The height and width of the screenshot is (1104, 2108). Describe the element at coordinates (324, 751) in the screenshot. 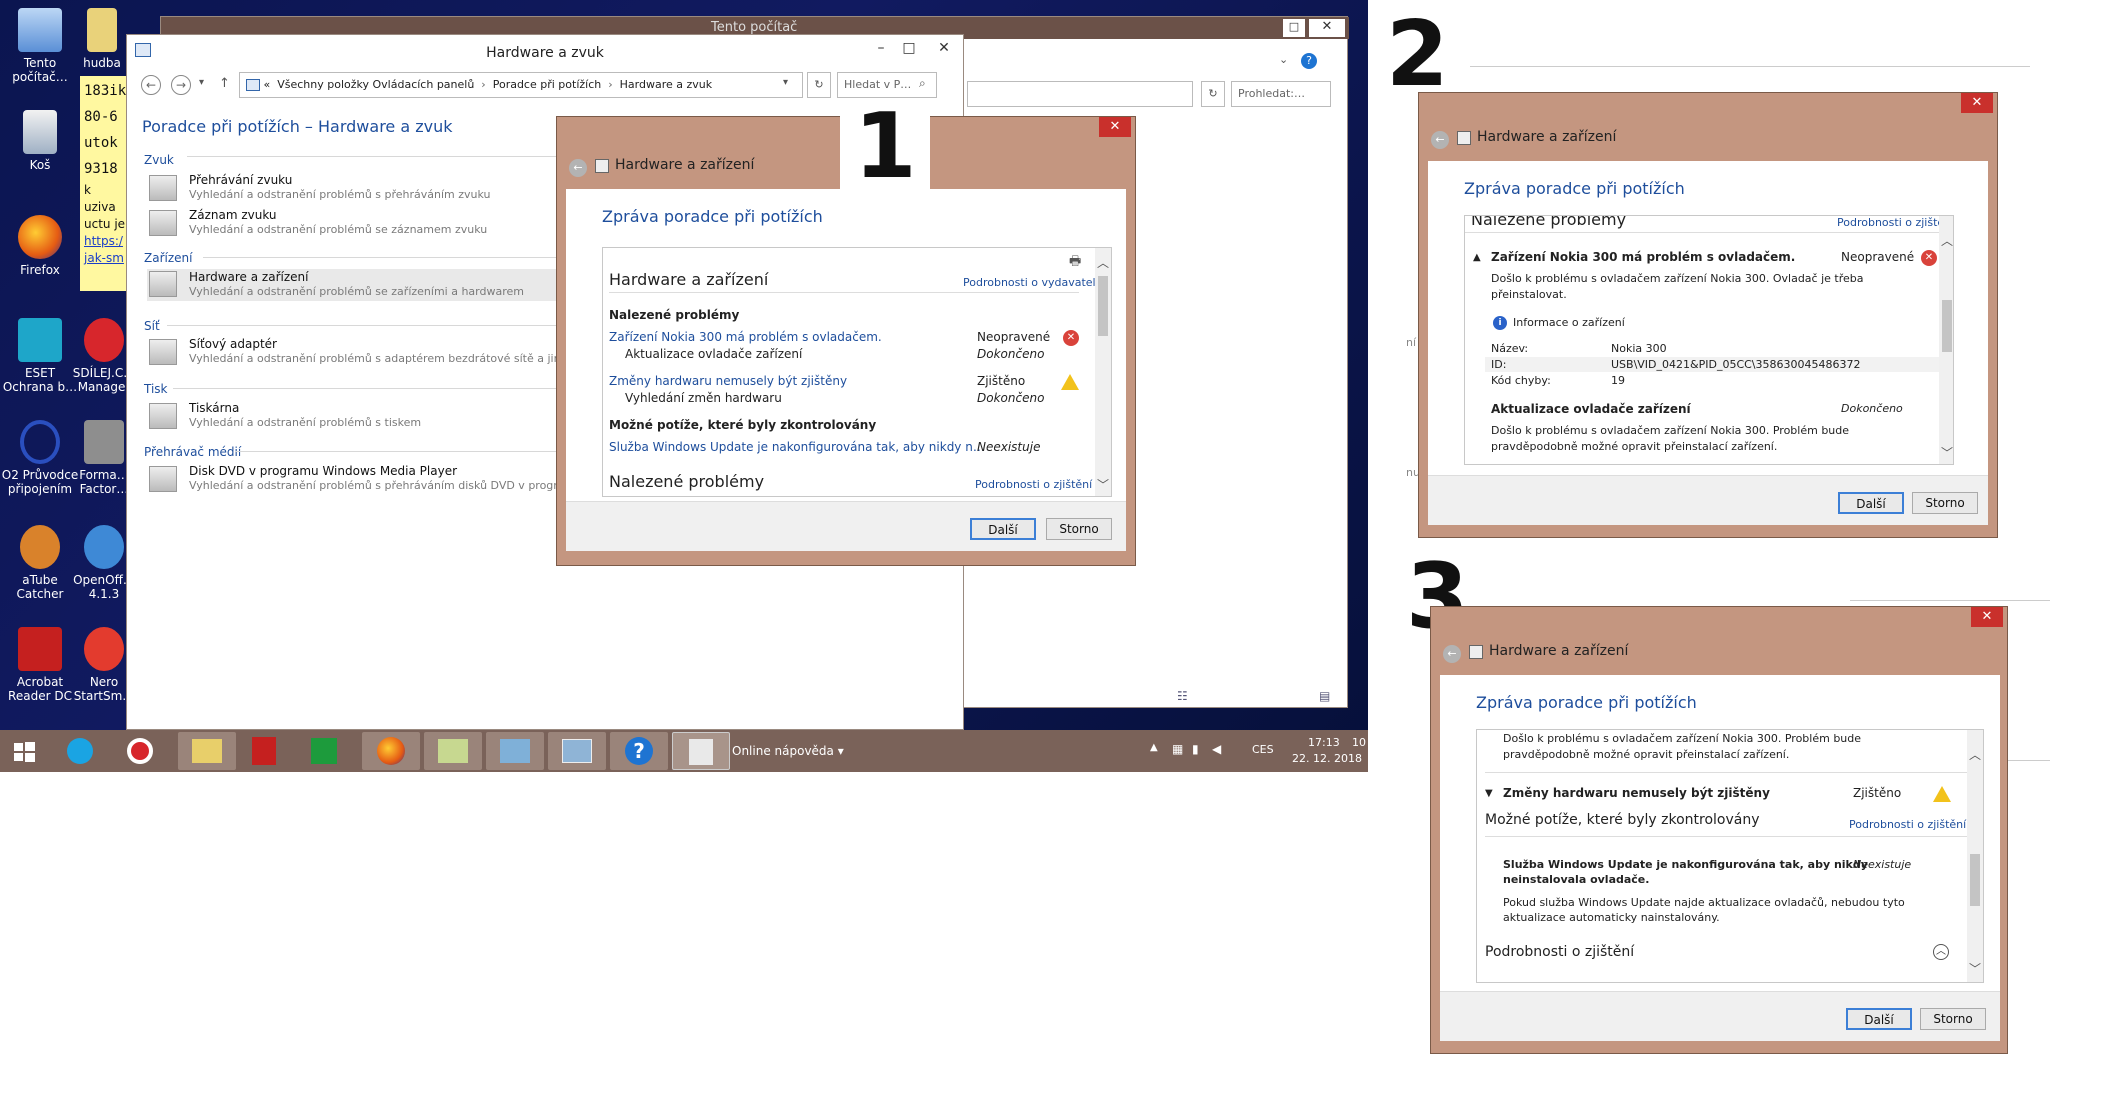

I see `taskbar-store` at that location.